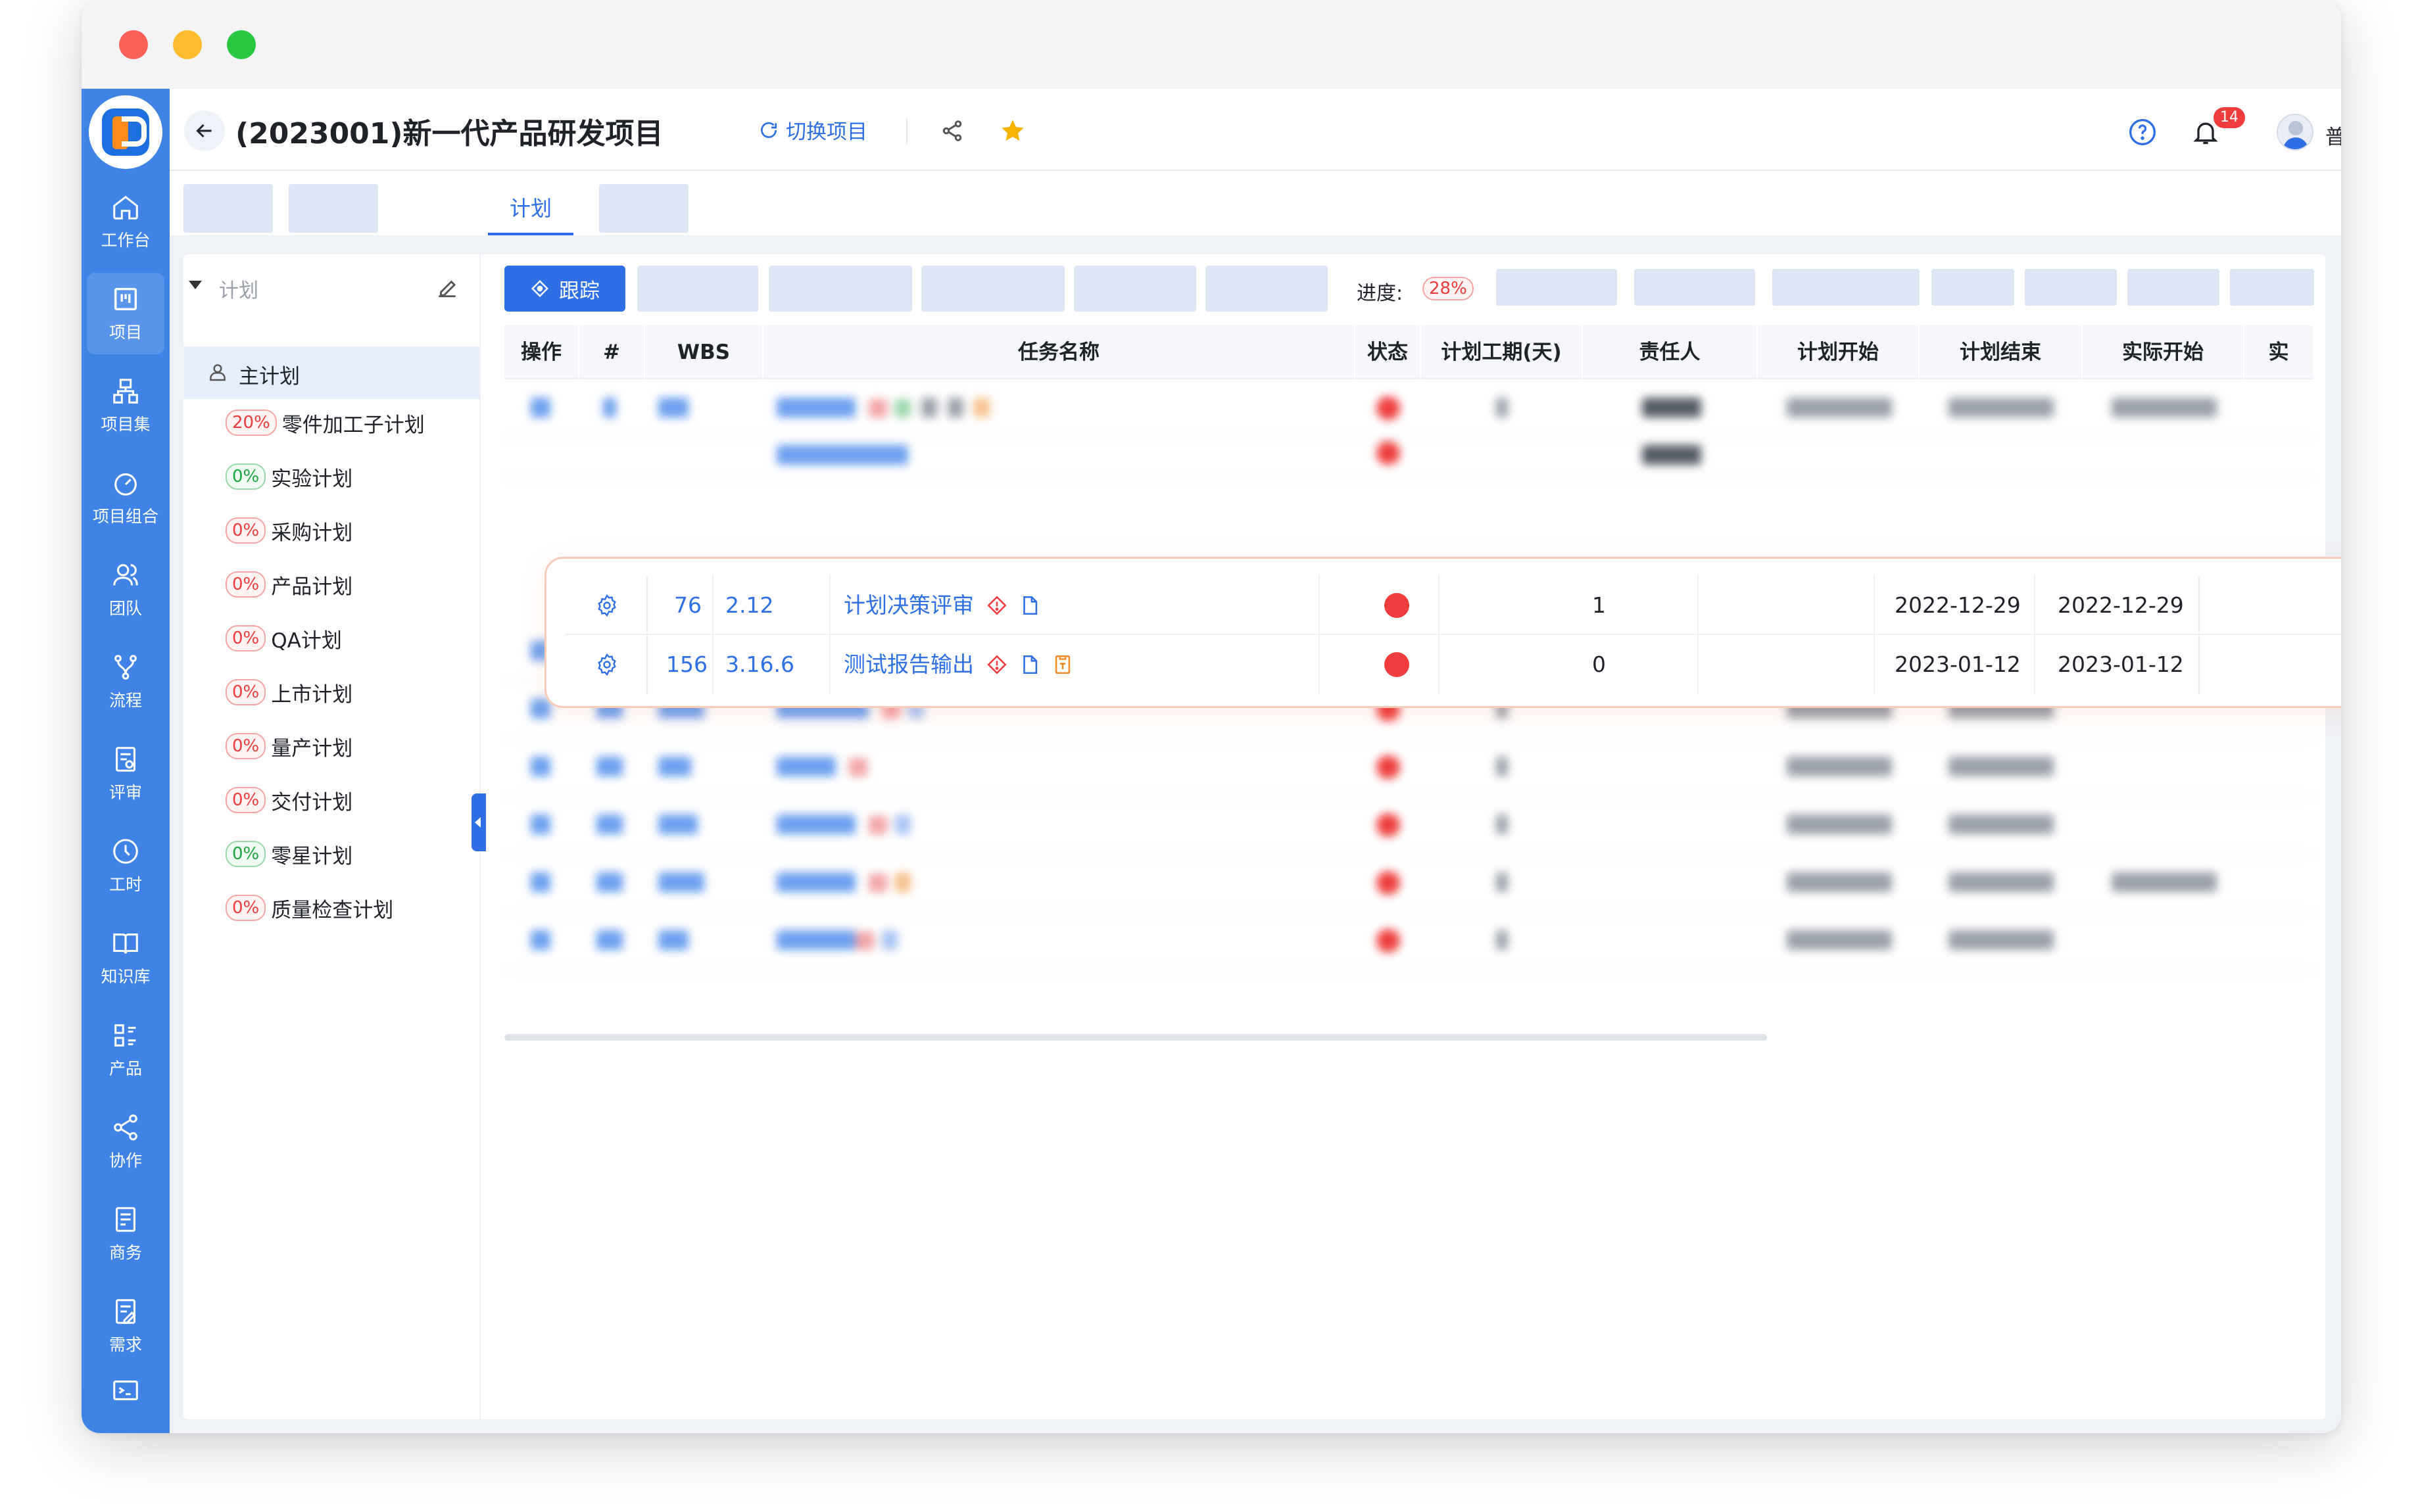 This screenshot has width=2420, height=1512. Describe the element at coordinates (204, 130) in the screenshot. I see `back-button` at that location.